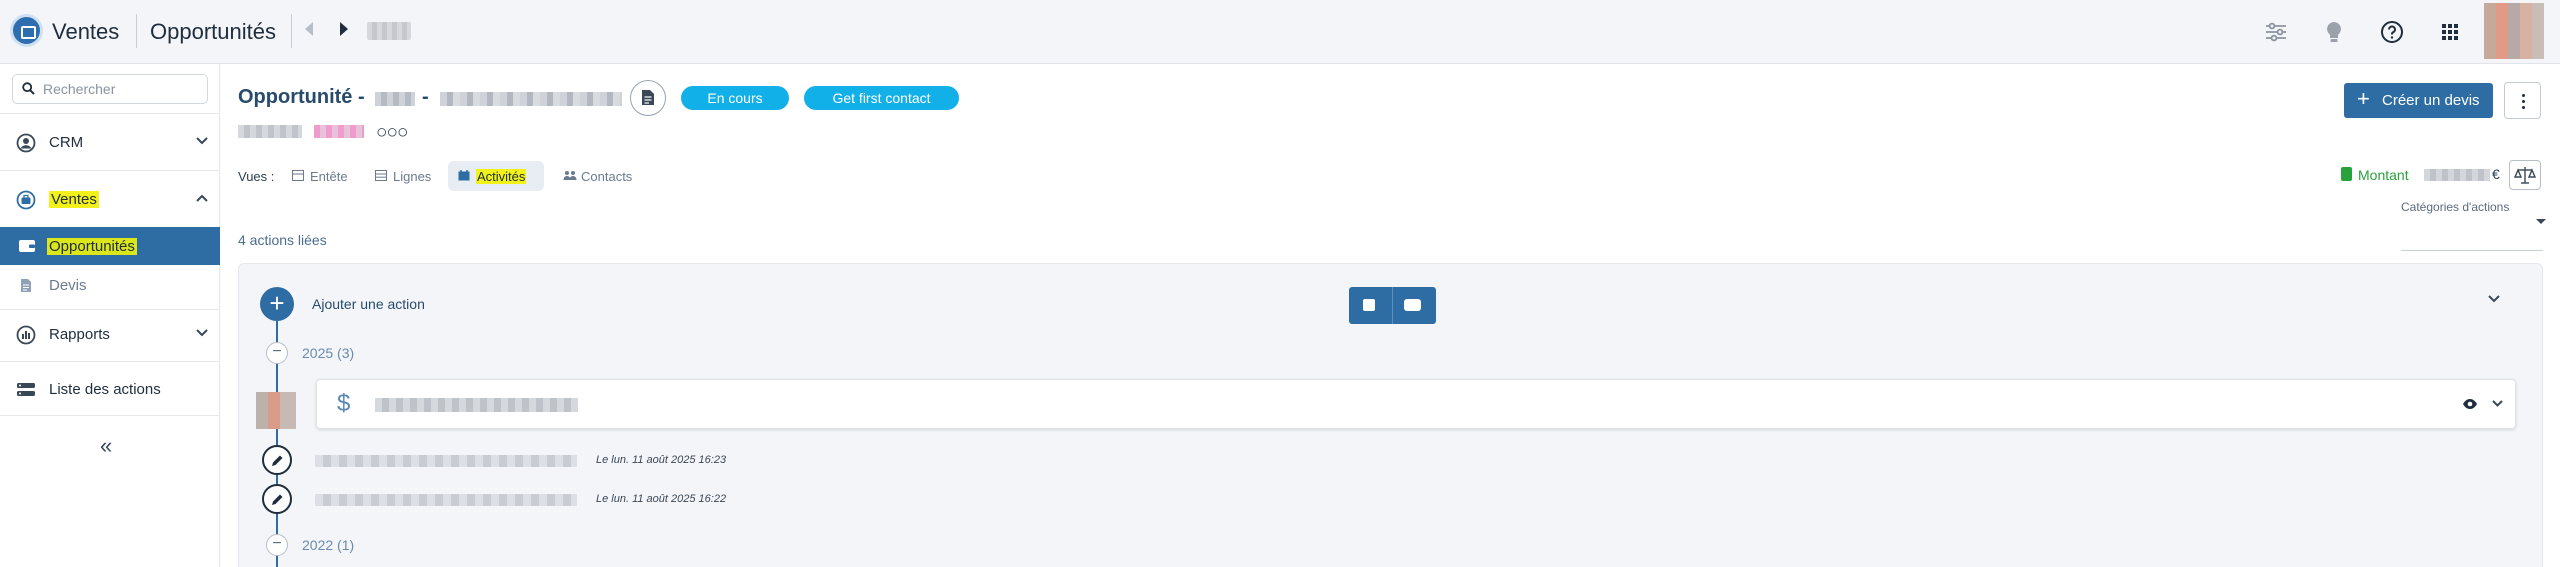 Image resolution: width=2560 pixels, height=567 pixels. What do you see at coordinates (2455, 207) in the screenshot?
I see `categories-label: Catégories d'actions` at bounding box center [2455, 207].